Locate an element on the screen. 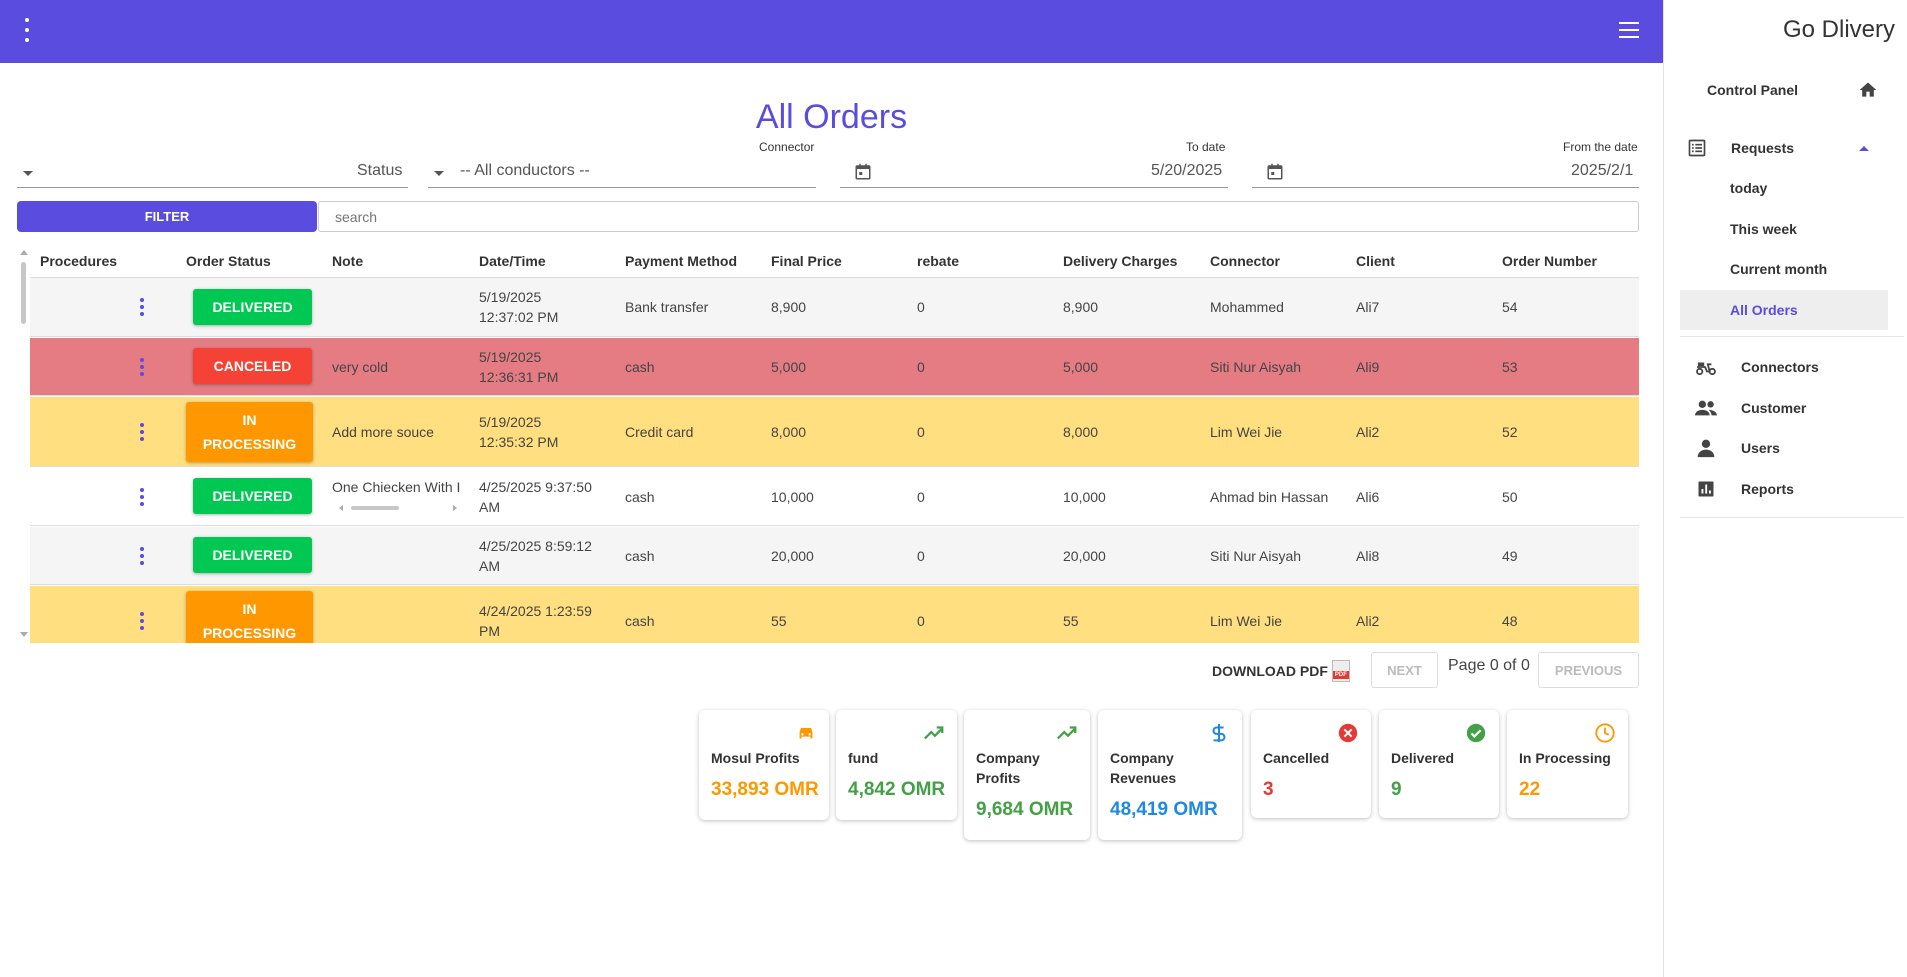 The width and height of the screenshot is (1907, 977). order-number: 53 is located at coordinates (1510, 367).